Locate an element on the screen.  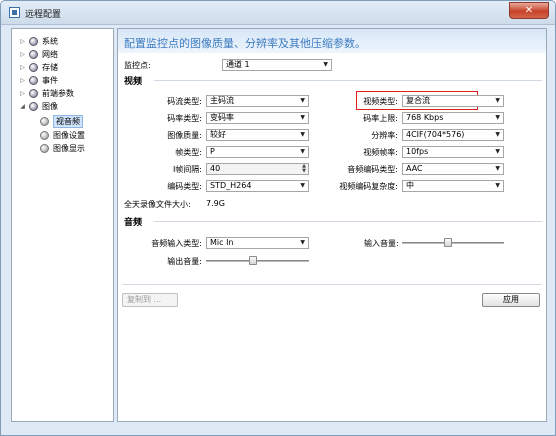
tree-item-event: ▷ 事件 is located at coordinates (38, 80).